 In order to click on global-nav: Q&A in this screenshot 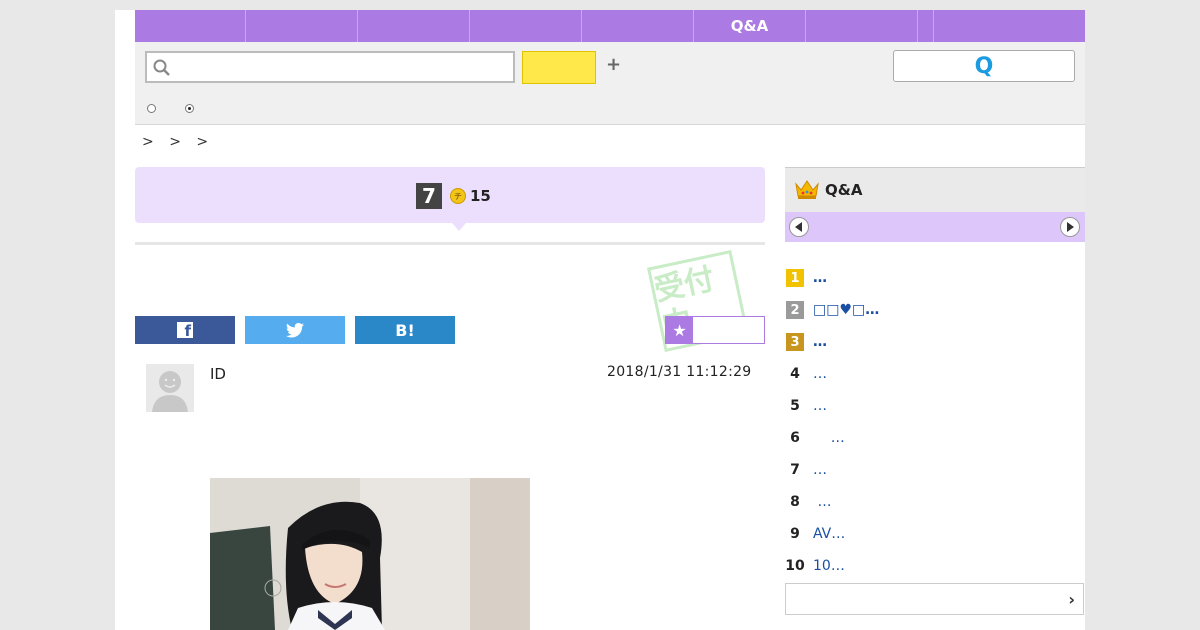, I will do `click(610, 26)`.